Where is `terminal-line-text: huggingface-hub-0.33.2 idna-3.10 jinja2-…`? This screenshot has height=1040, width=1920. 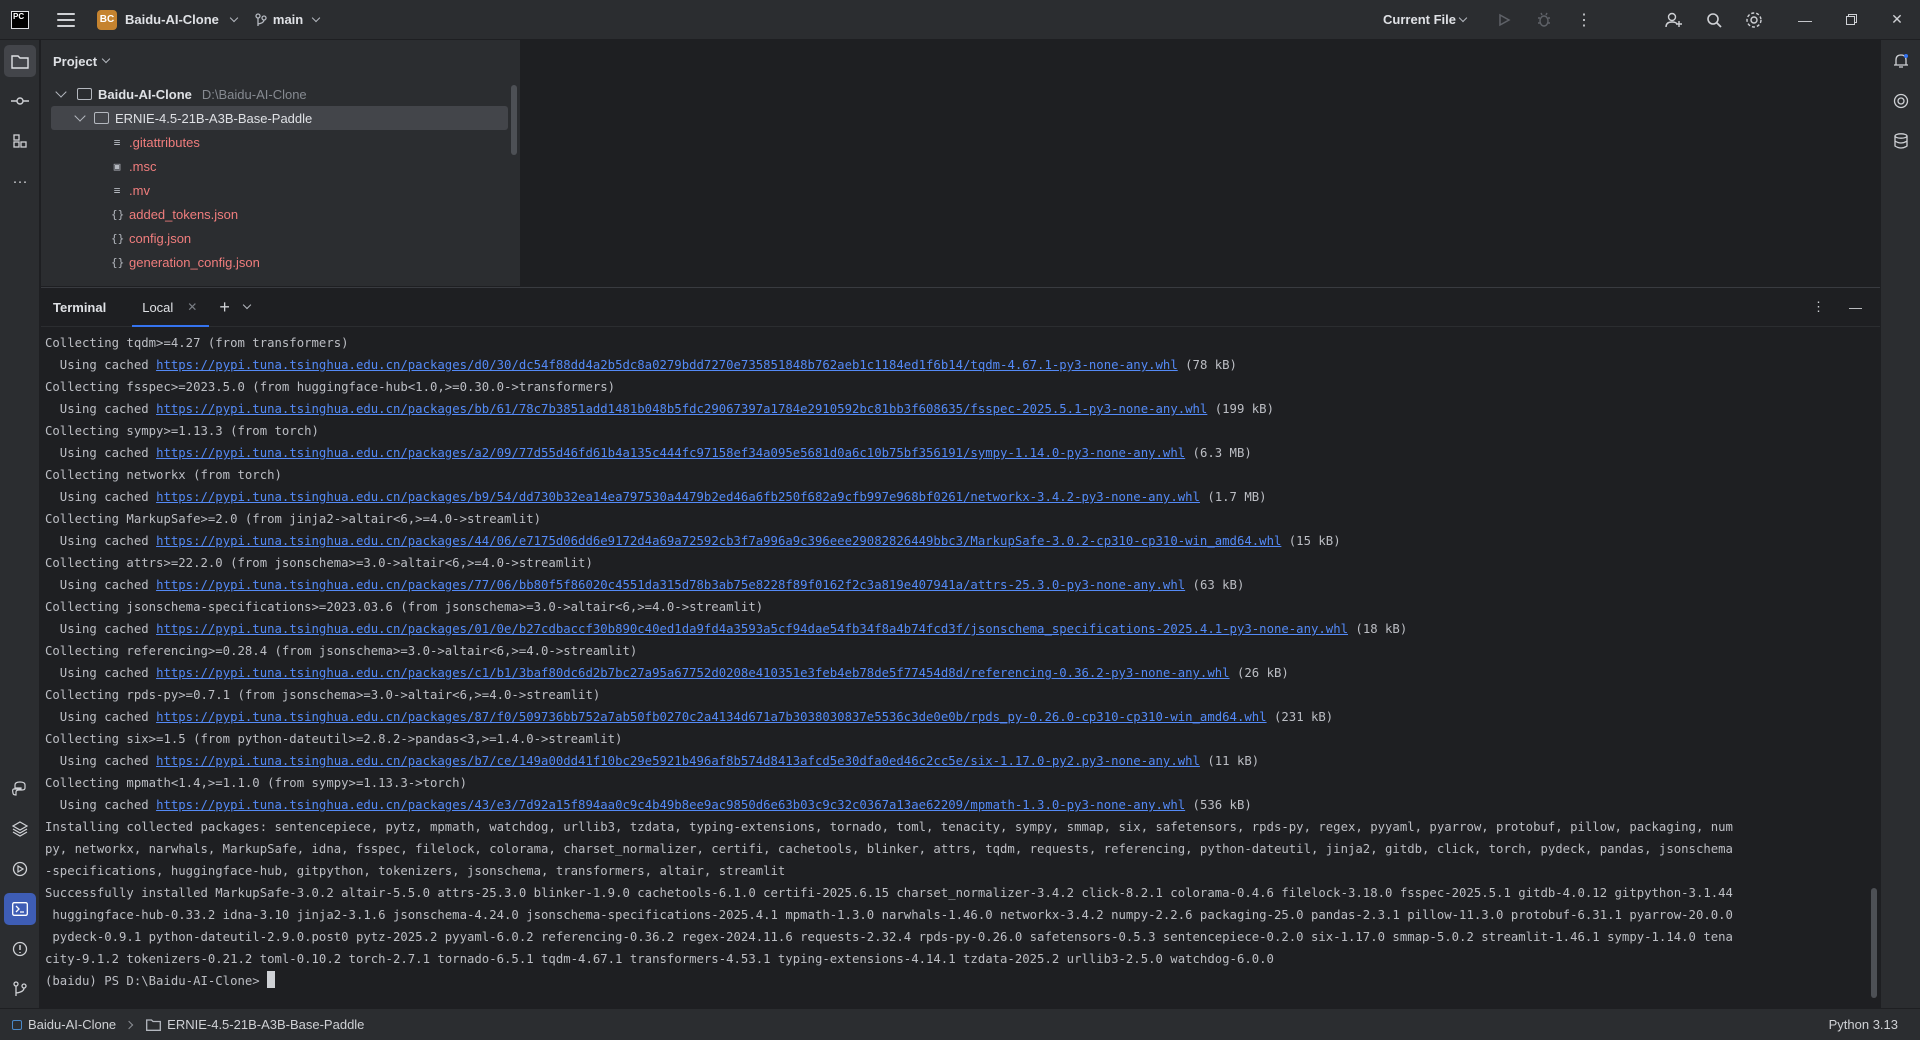 terminal-line-text: huggingface-hub-0.33.2 idna-3.10 jinja2-… is located at coordinates (889, 915).